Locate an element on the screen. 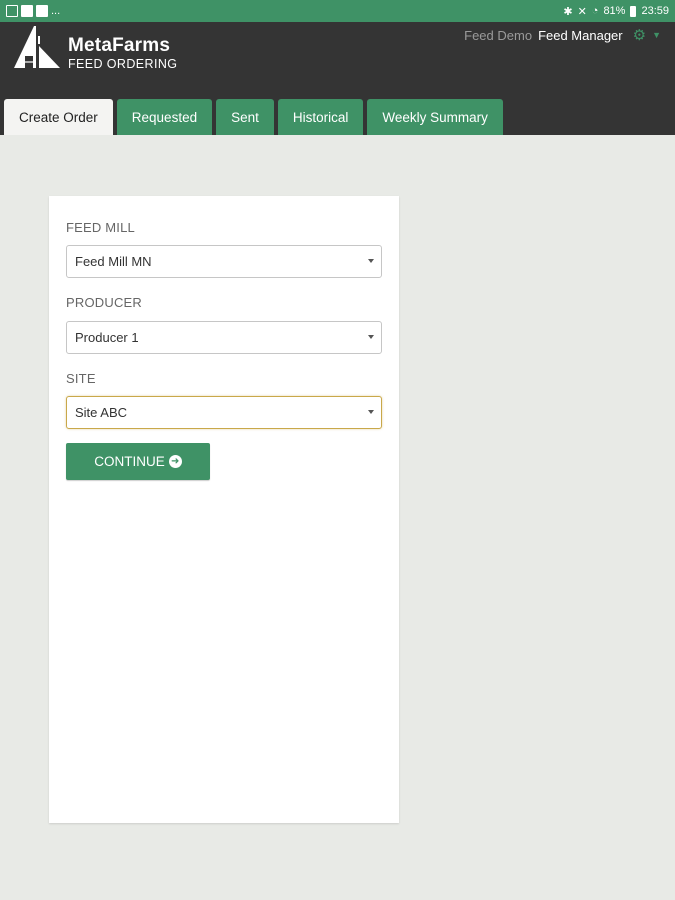  producer-value: Producer 1 is located at coordinates (107, 337).